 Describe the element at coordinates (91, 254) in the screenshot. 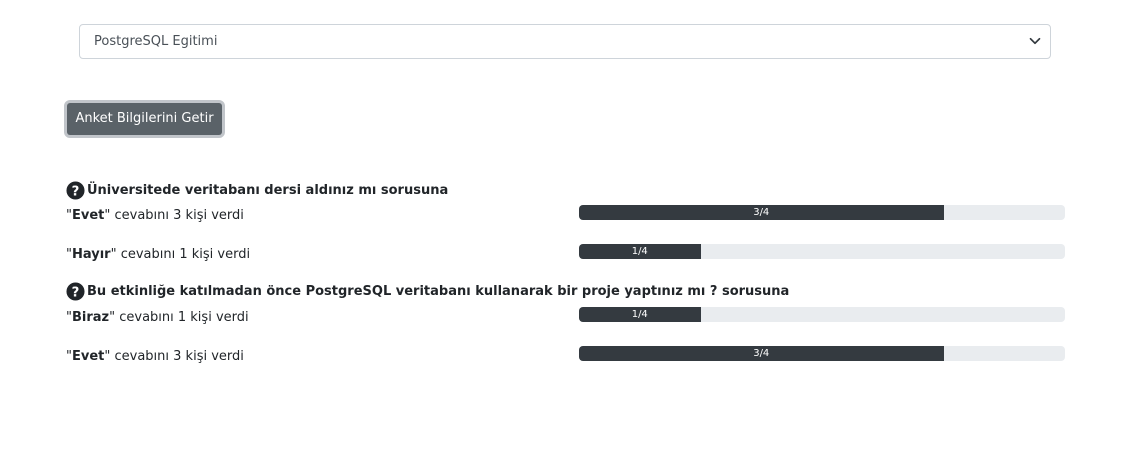

I see `answer-option: Hayır` at that location.